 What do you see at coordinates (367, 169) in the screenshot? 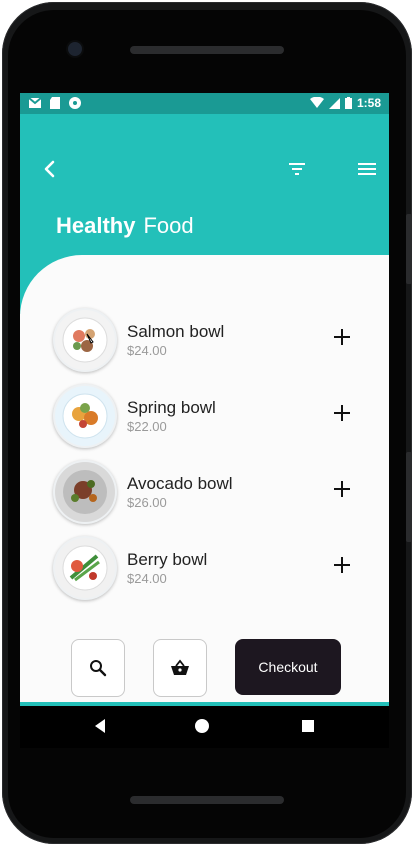
I see `menu-icon` at bounding box center [367, 169].